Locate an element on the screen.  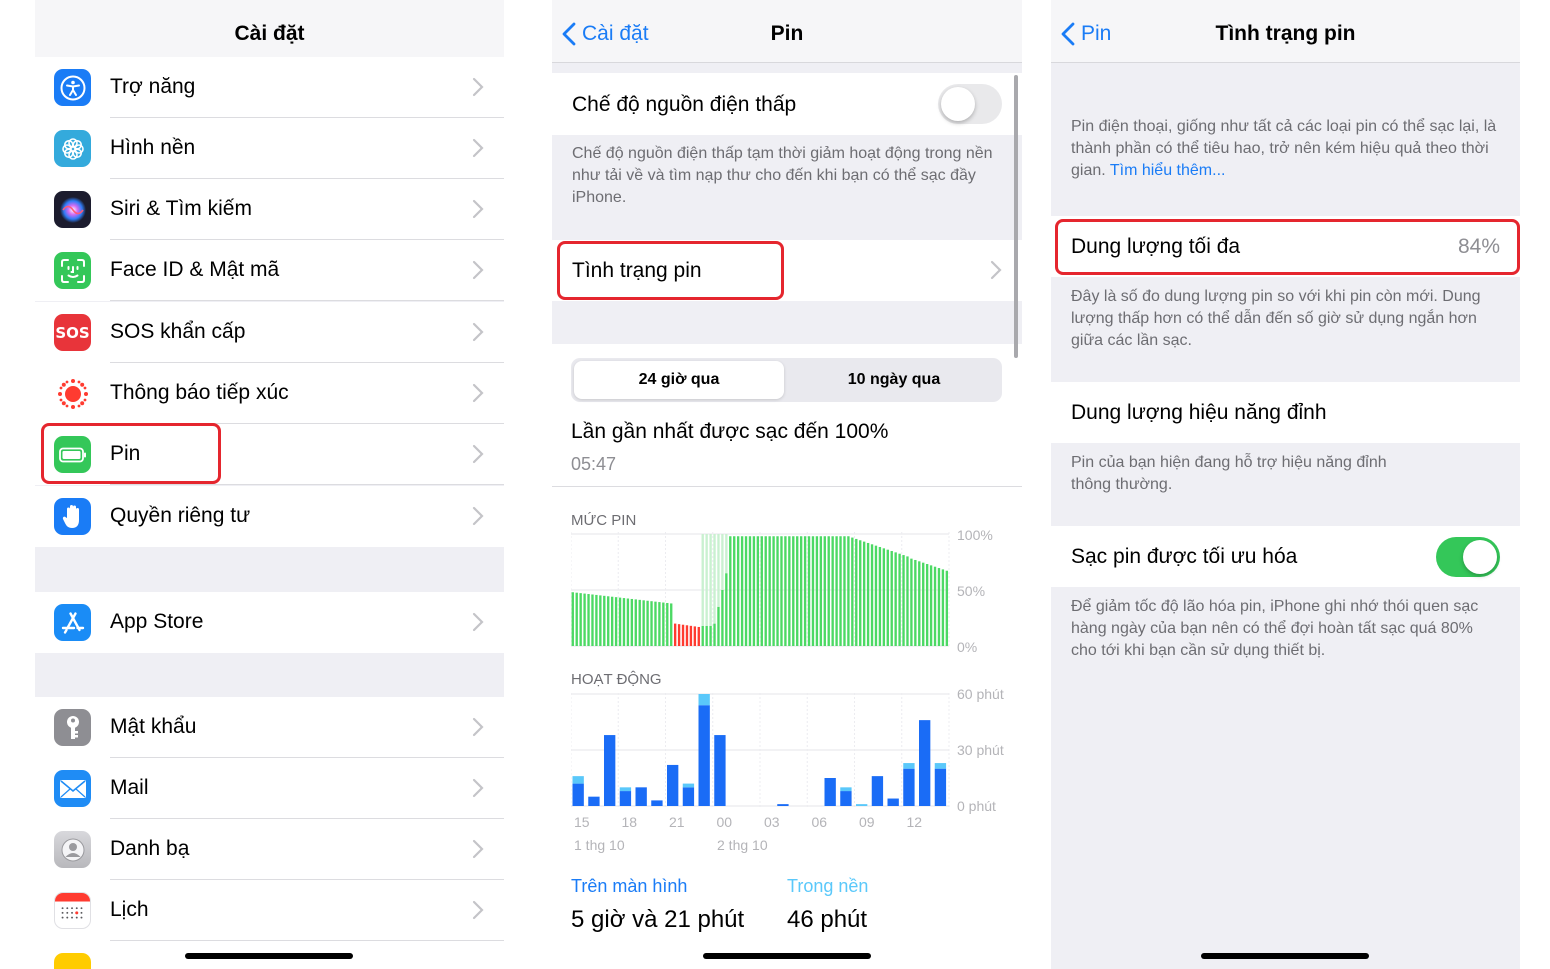
settings-row-accessibility: Trợ năng is located at coordinates (269, 87).